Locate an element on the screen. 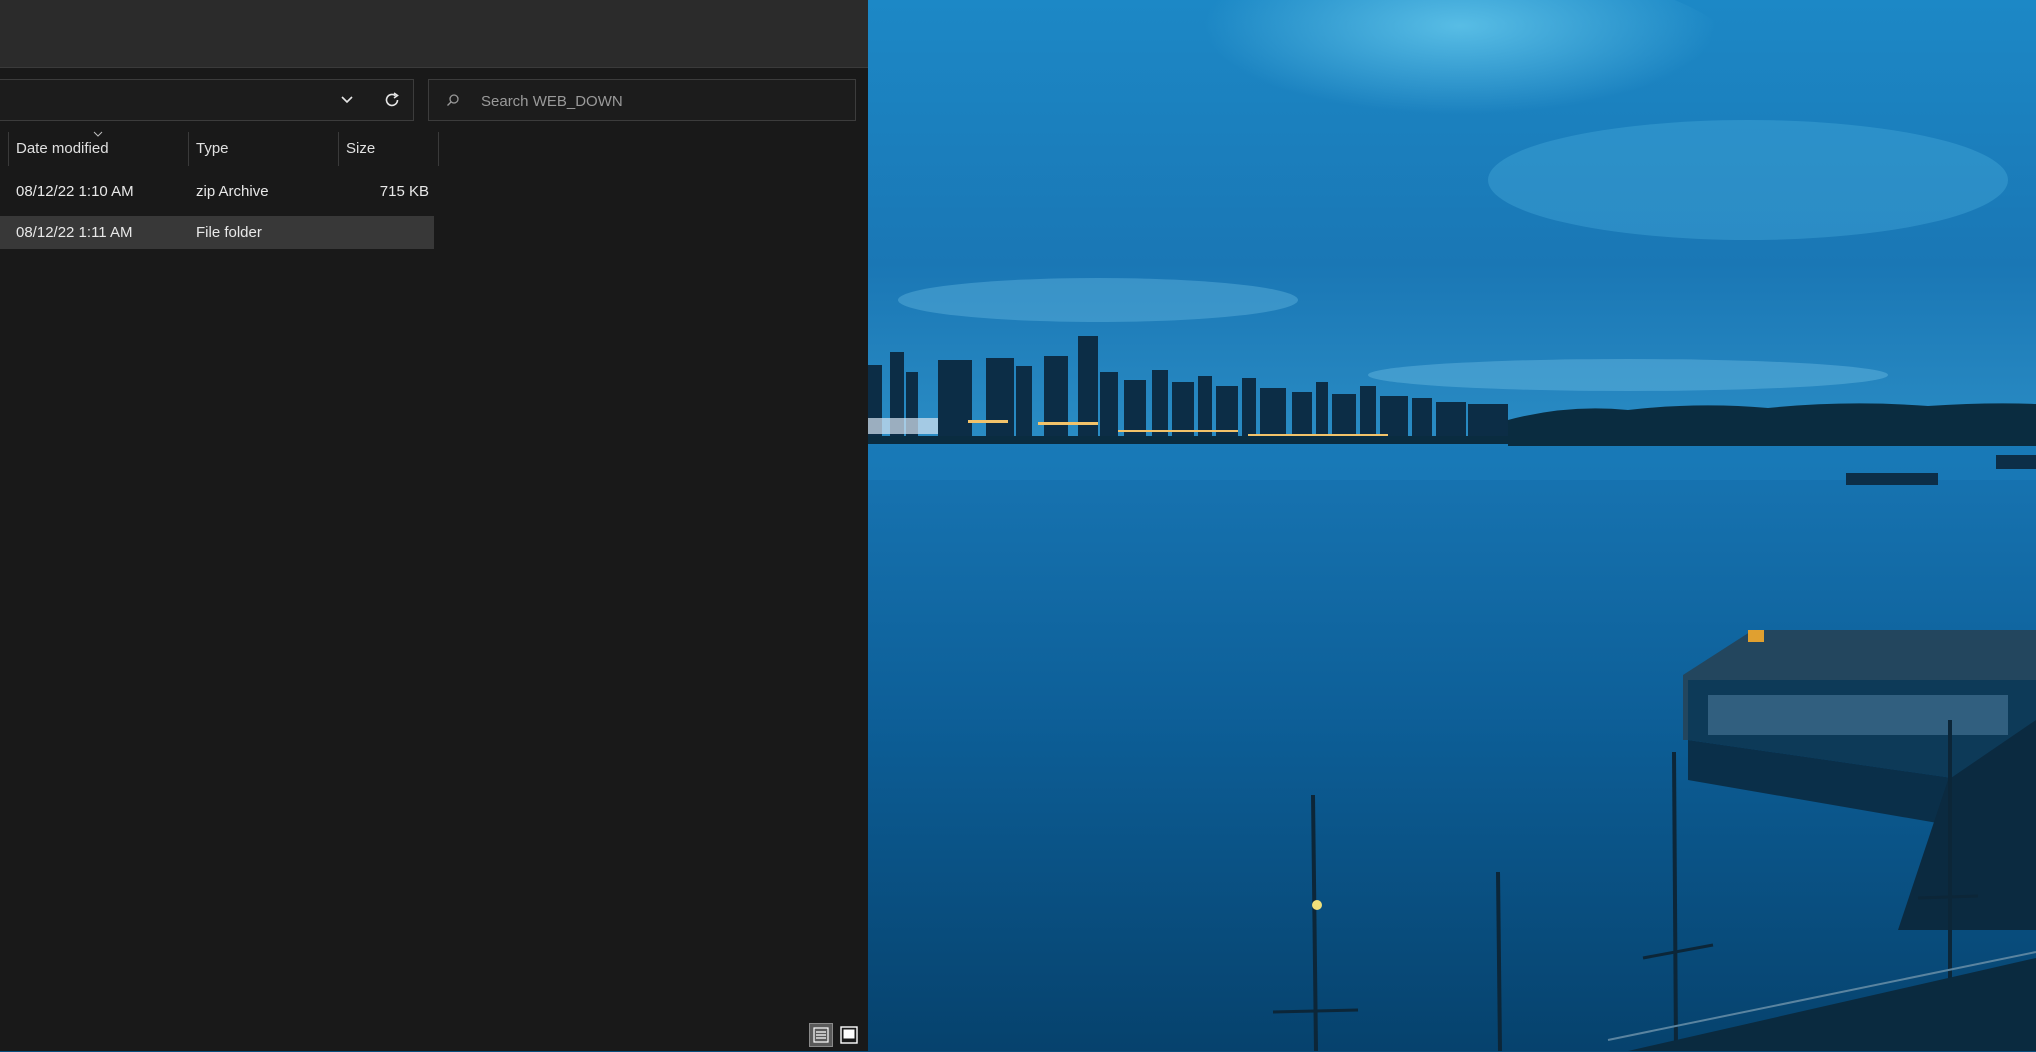  large-icons-view-icon is located at coordinates (849, 1035).